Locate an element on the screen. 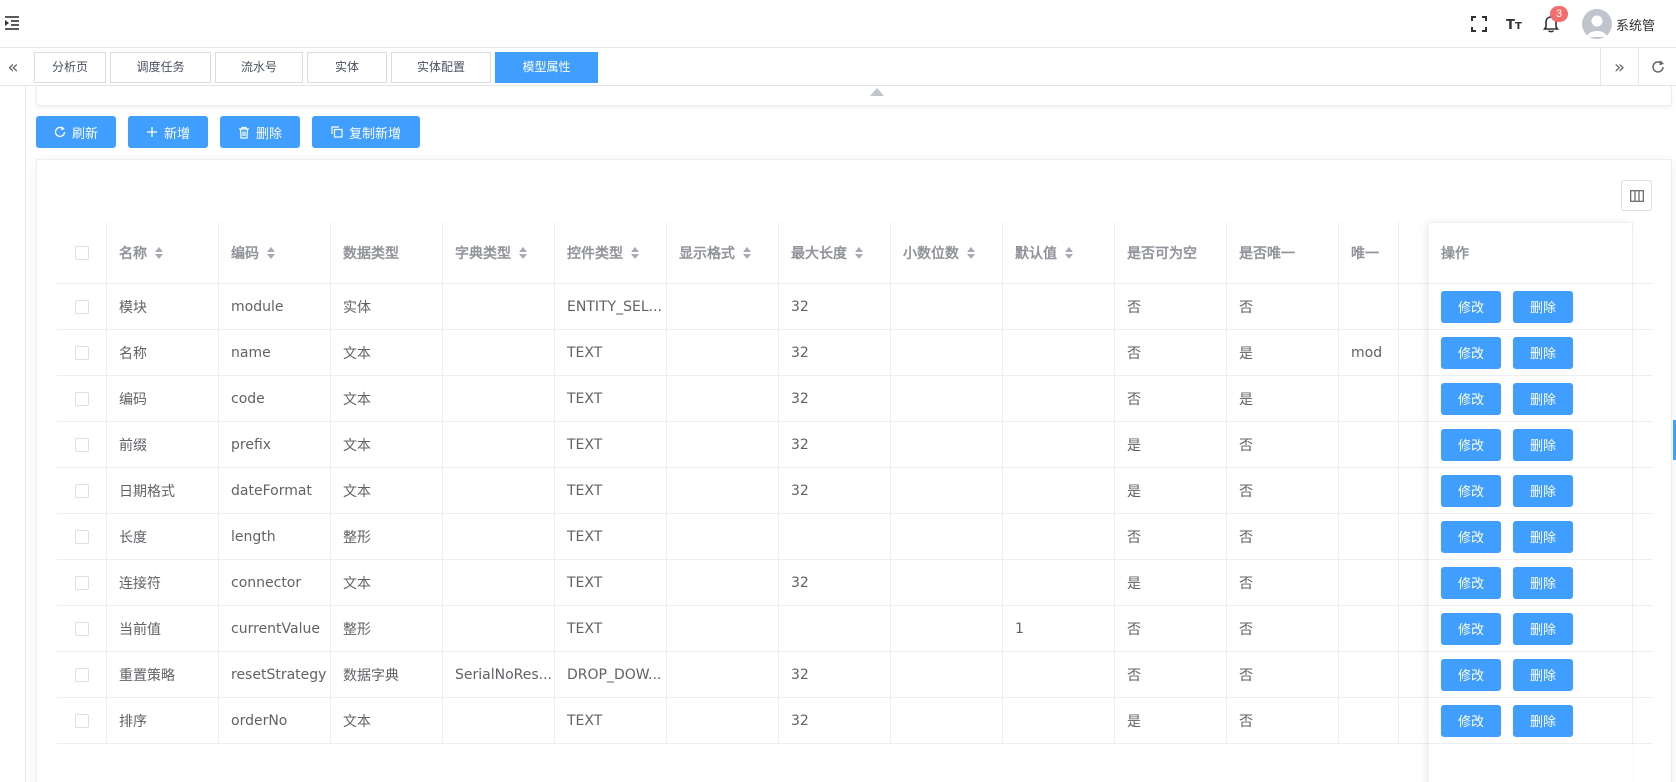 The image size is (1676, 782). toolbar: 刷新 新增 删除 复制新增 is located at coordinates (234, 132).